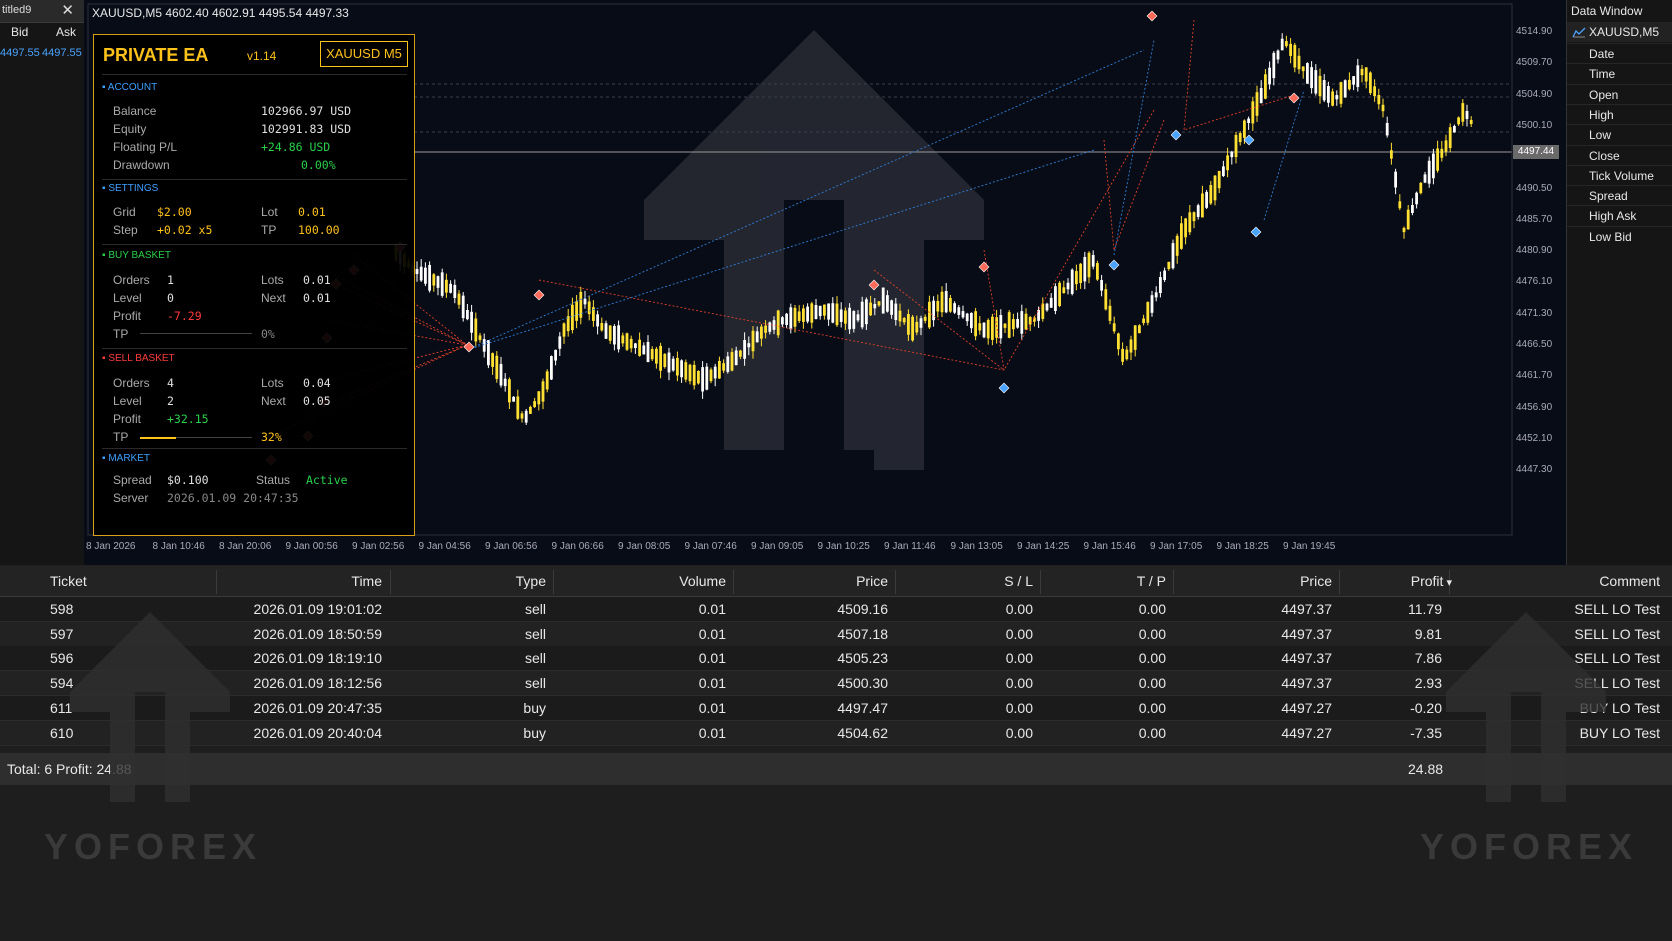  Describe the element at coordinates (317, 658) in the screenshot. I see `table-cell: 2026.01.09 18:19:10` at that location.